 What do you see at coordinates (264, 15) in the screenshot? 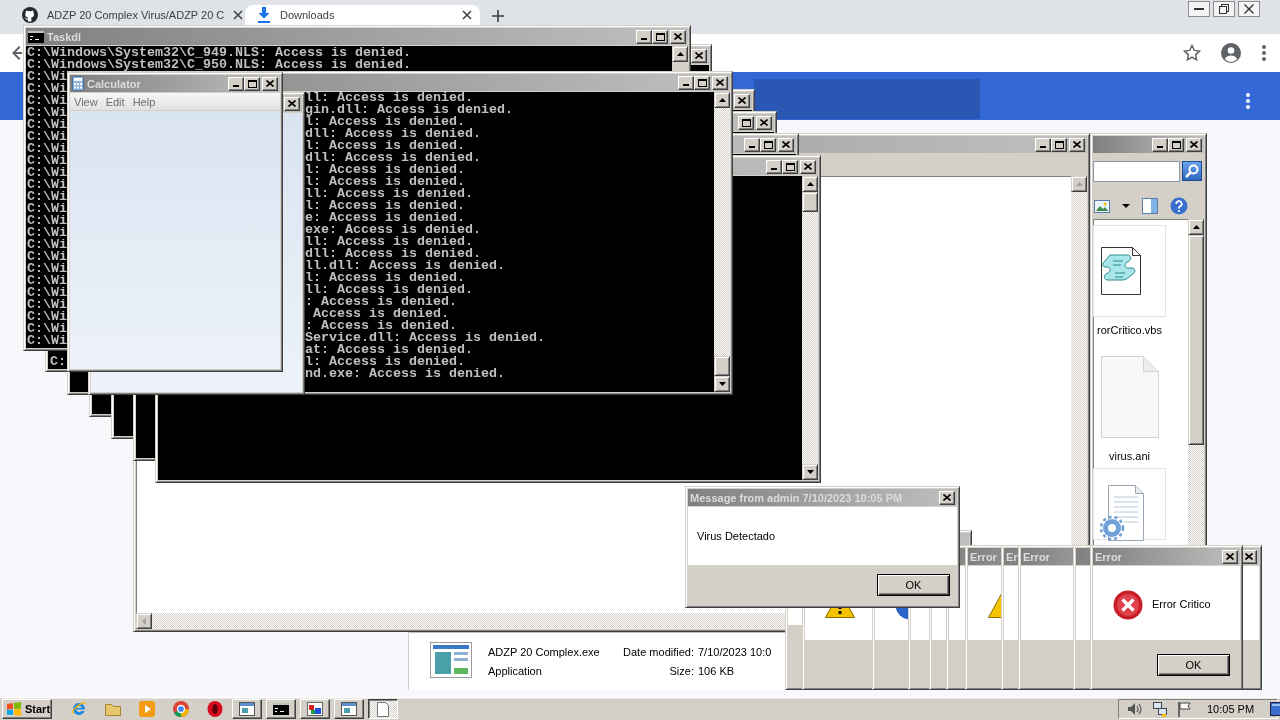
I see `download-icon` at bounding box center [264, 15].